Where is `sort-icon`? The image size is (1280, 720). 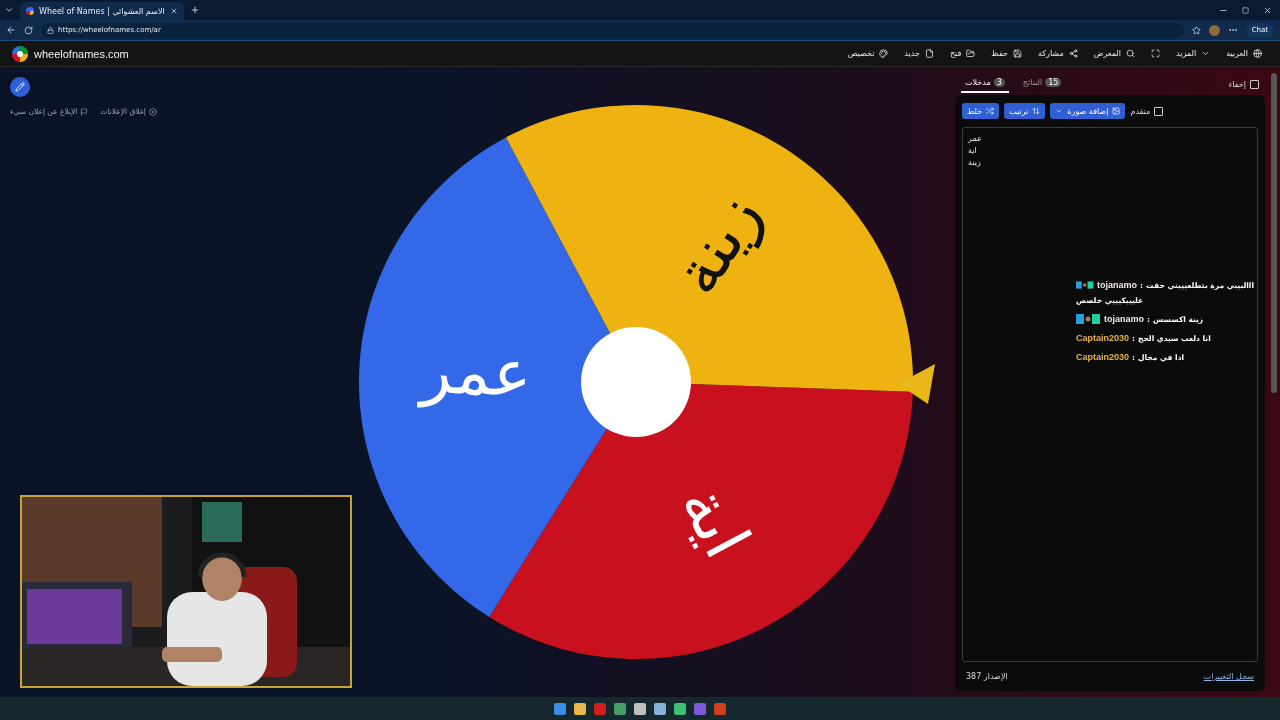 sort-icon is located at coordinates (1036, 111).